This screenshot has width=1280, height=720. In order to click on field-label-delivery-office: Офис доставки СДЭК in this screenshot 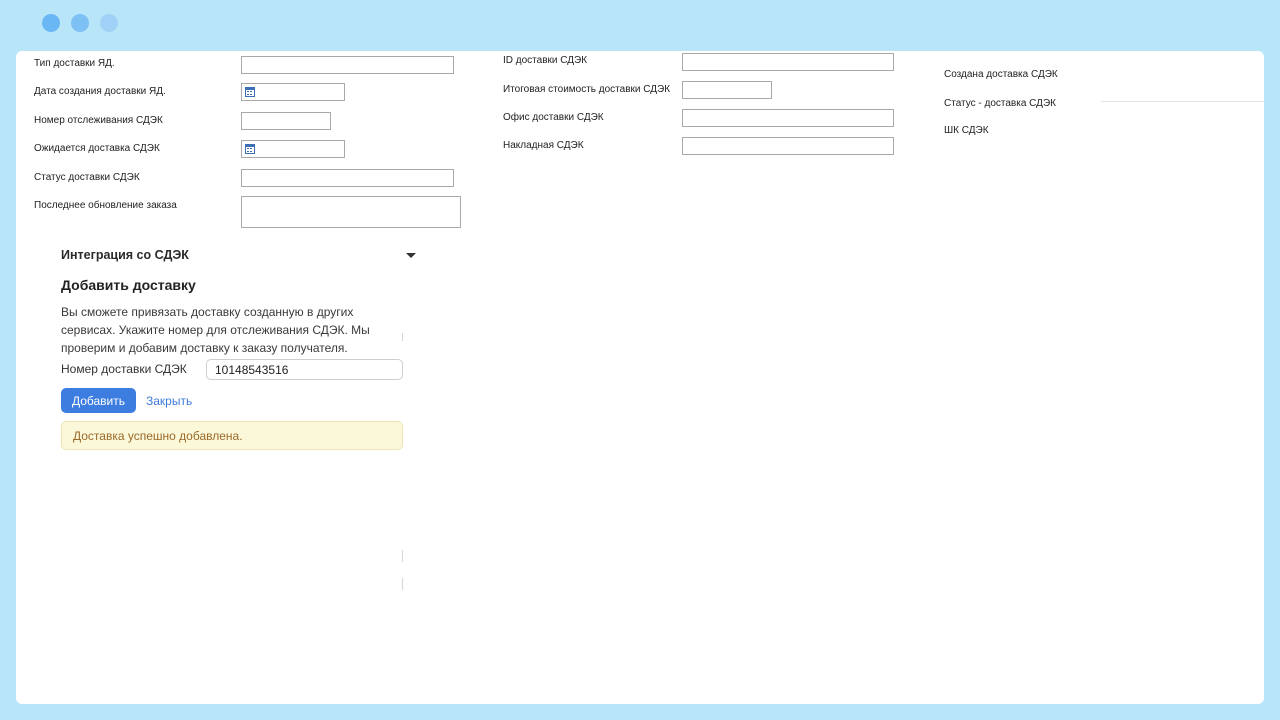, I will do `click(553, 117)`.